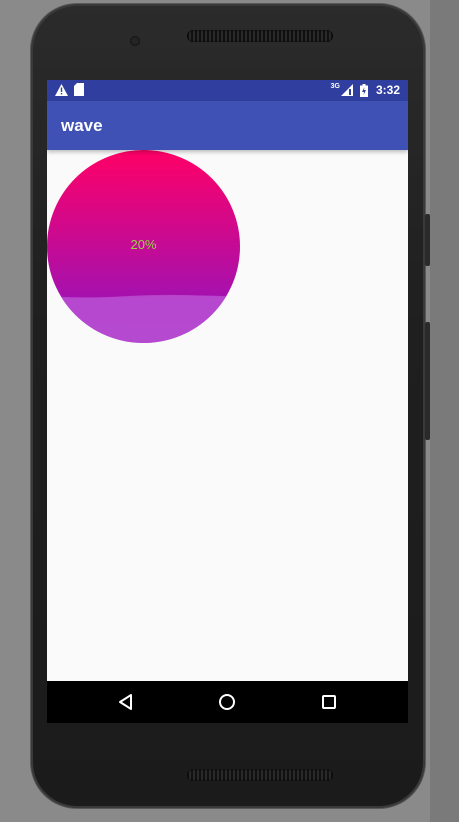  I want to click on sd-card-icon, so click(79, 89).